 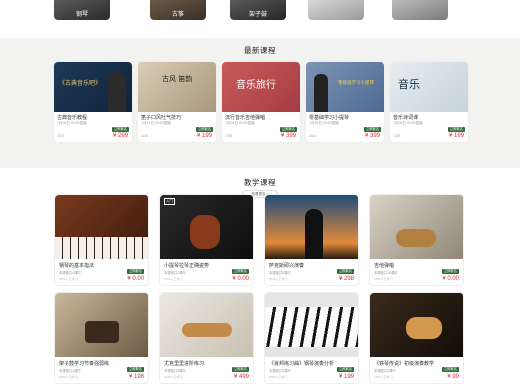 I want to click on ukulele-graphic, so click(x=207, y=330).